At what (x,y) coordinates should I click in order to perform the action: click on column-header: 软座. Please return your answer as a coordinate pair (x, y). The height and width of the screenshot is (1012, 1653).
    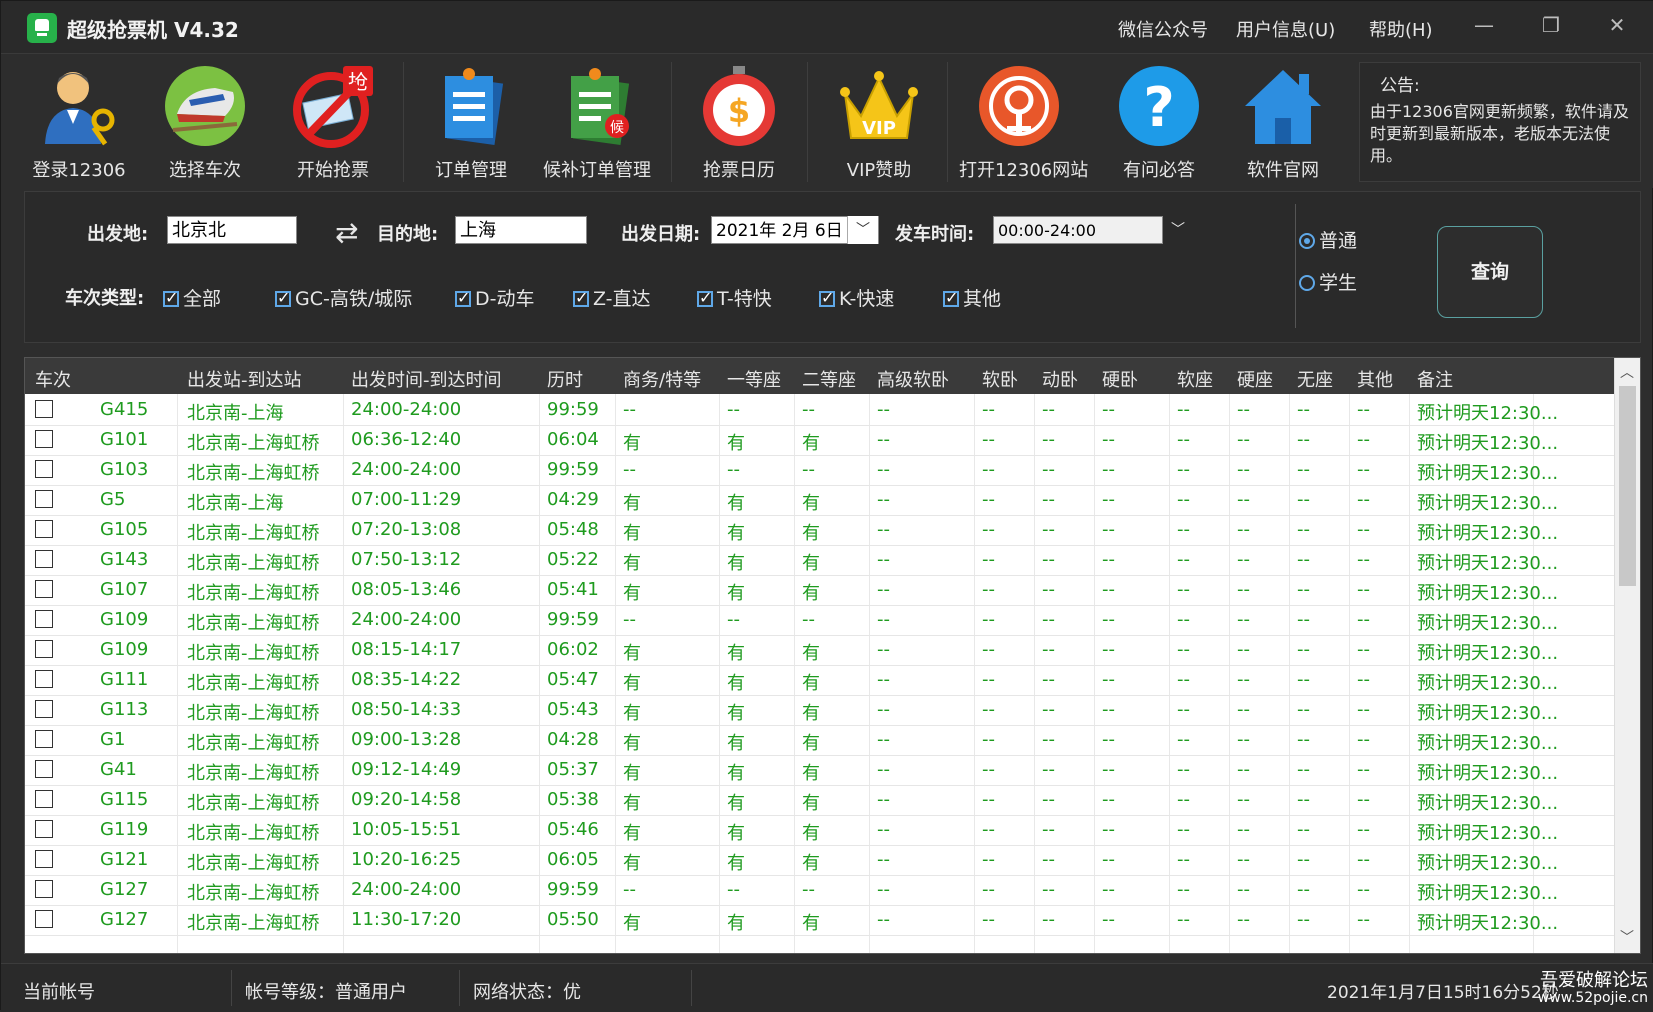
    Looking at the image, I should click on (1195, 379).